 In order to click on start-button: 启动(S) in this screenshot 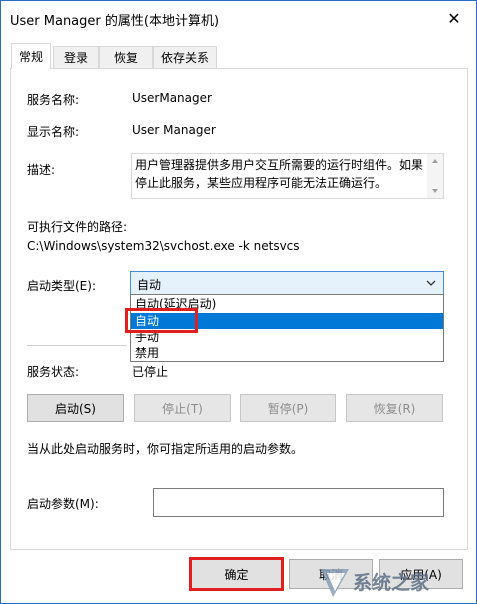, I will do `click(75, 408)`.